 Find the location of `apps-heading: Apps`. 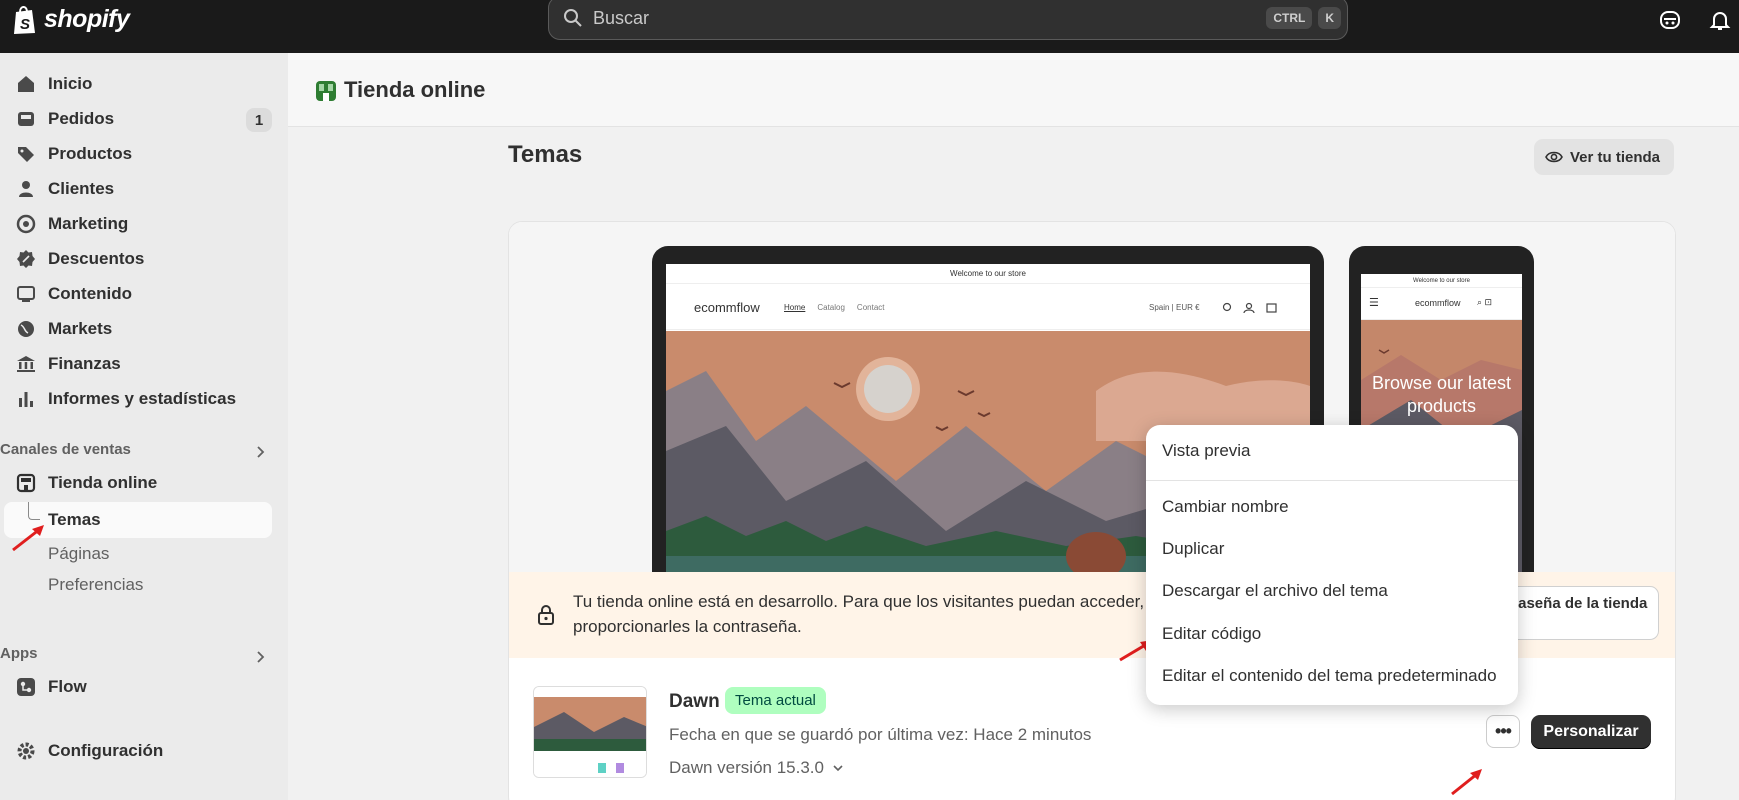

apps-heading: Apps is located at coordinates (19, 653).